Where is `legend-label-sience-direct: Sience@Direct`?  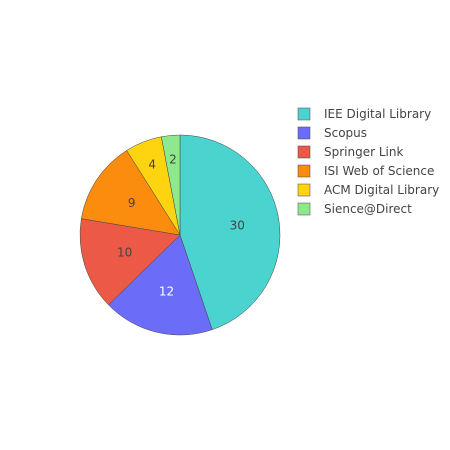 legend-label-sience-direct: Sience@Direct is located at coordinates (368, 209).